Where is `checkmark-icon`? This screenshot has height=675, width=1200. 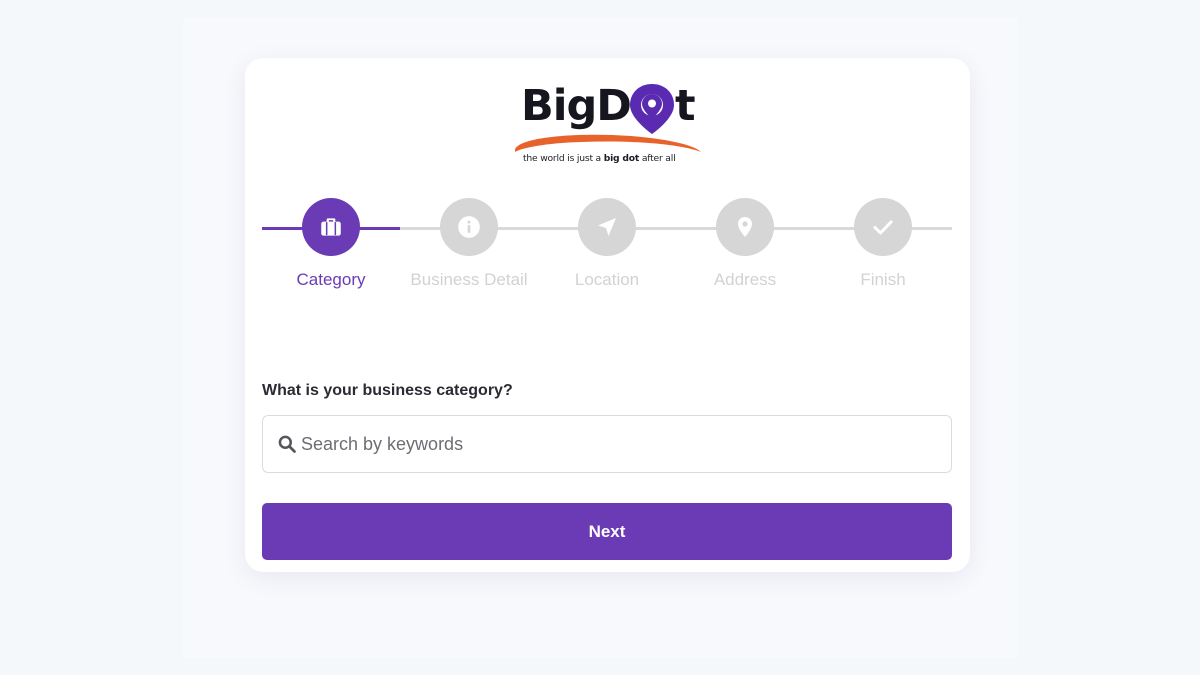 checkmark-icon is located at coordinates (883, 227).